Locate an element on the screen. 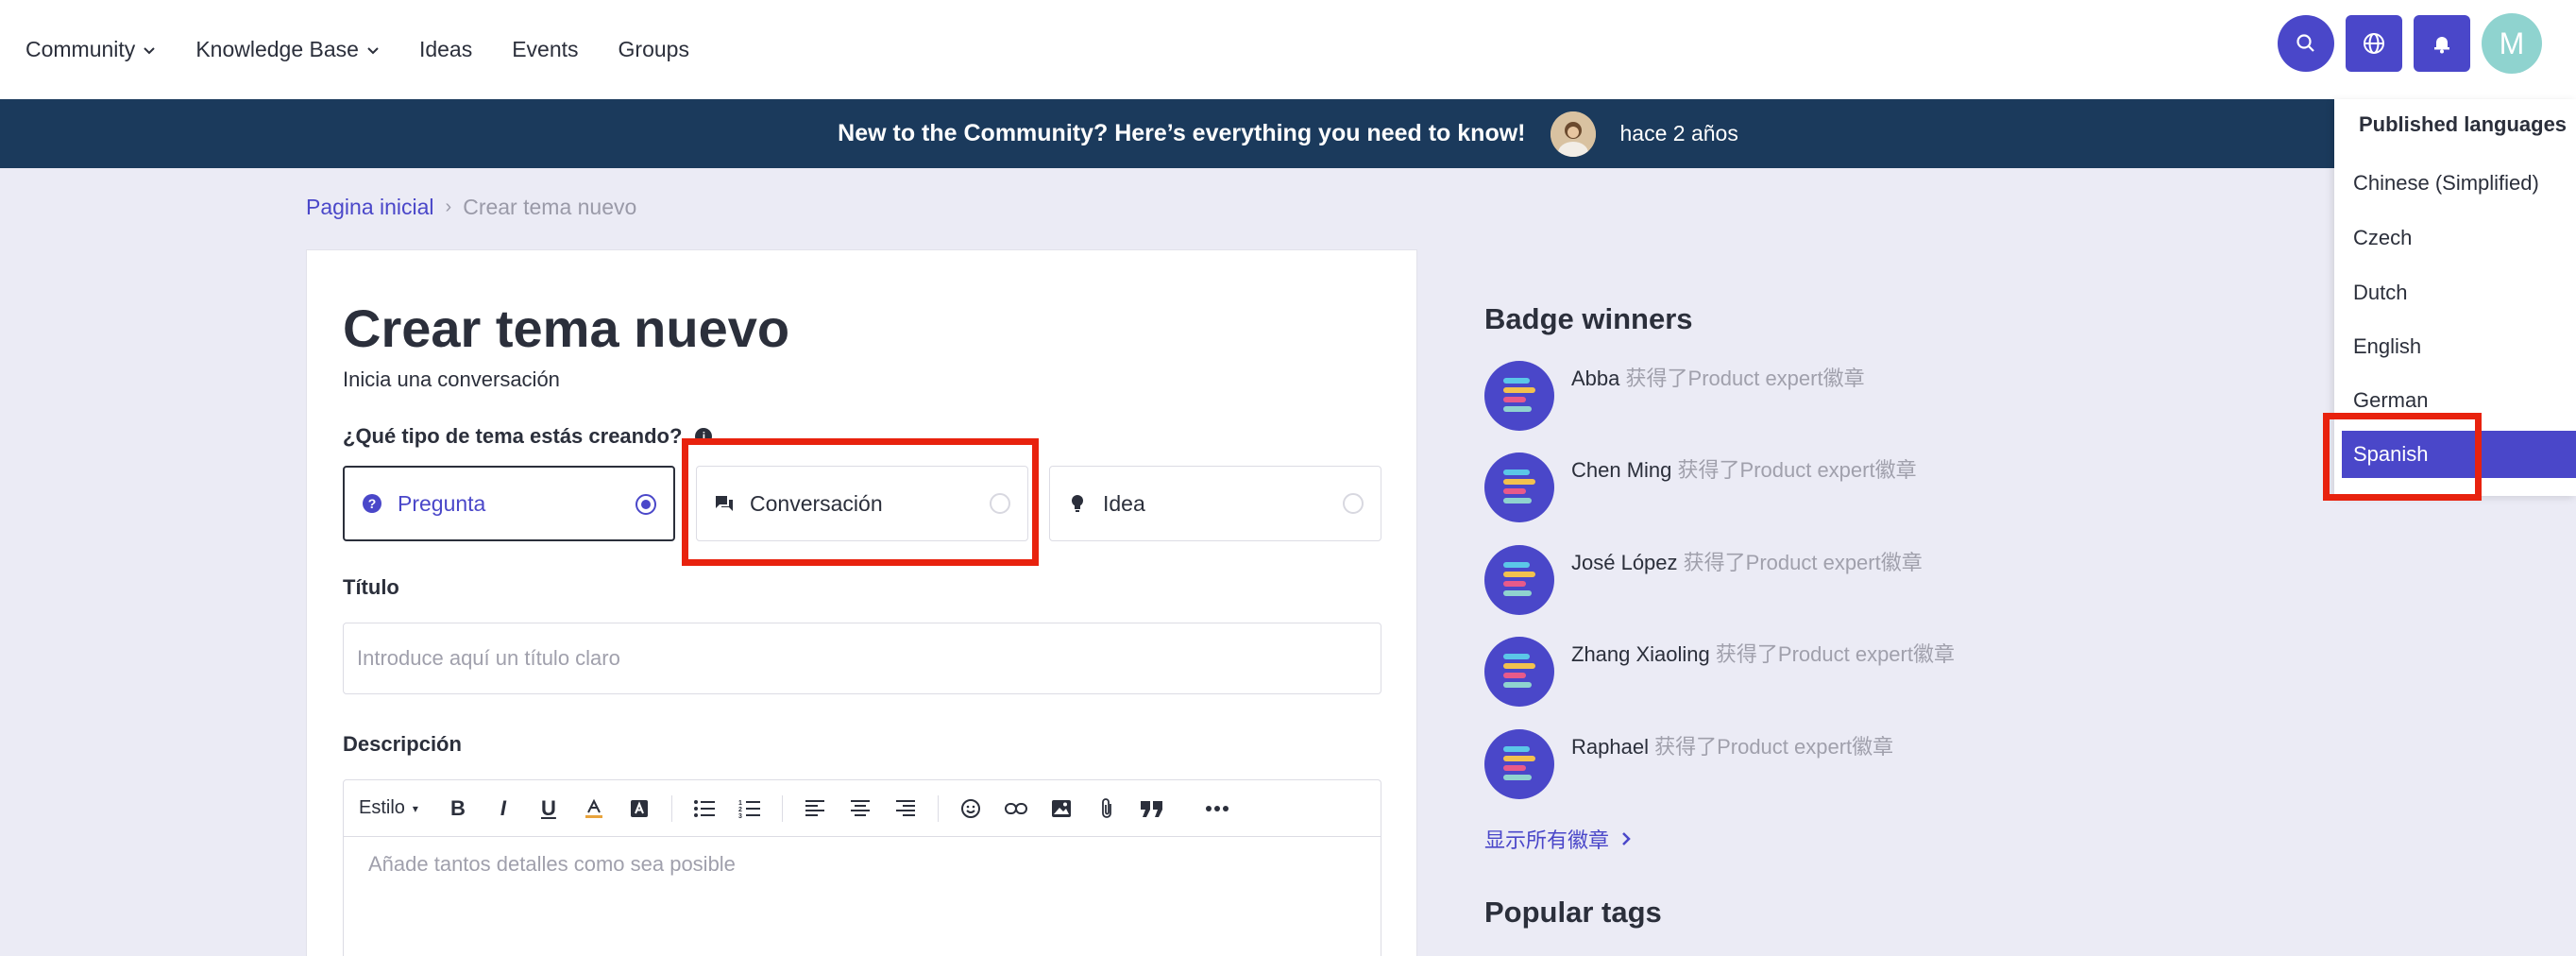 The width and height of the screenshot is (2576, 956). nav-item-label: Events is located at coordinates (545, 49).